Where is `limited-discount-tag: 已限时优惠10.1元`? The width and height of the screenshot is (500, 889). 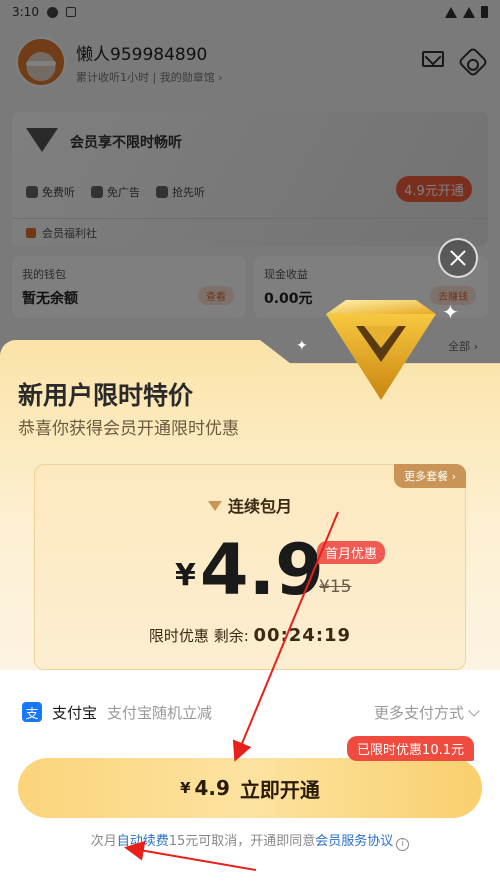
limited-discount-tag: 已限时优惠10.1元 is located at coordinates (410, 748).